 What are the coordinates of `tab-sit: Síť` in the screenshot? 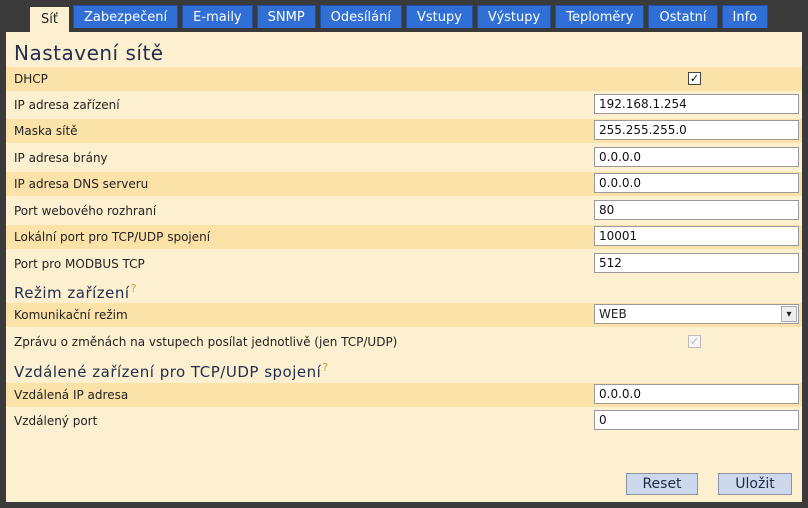 It's located at (49, 20).